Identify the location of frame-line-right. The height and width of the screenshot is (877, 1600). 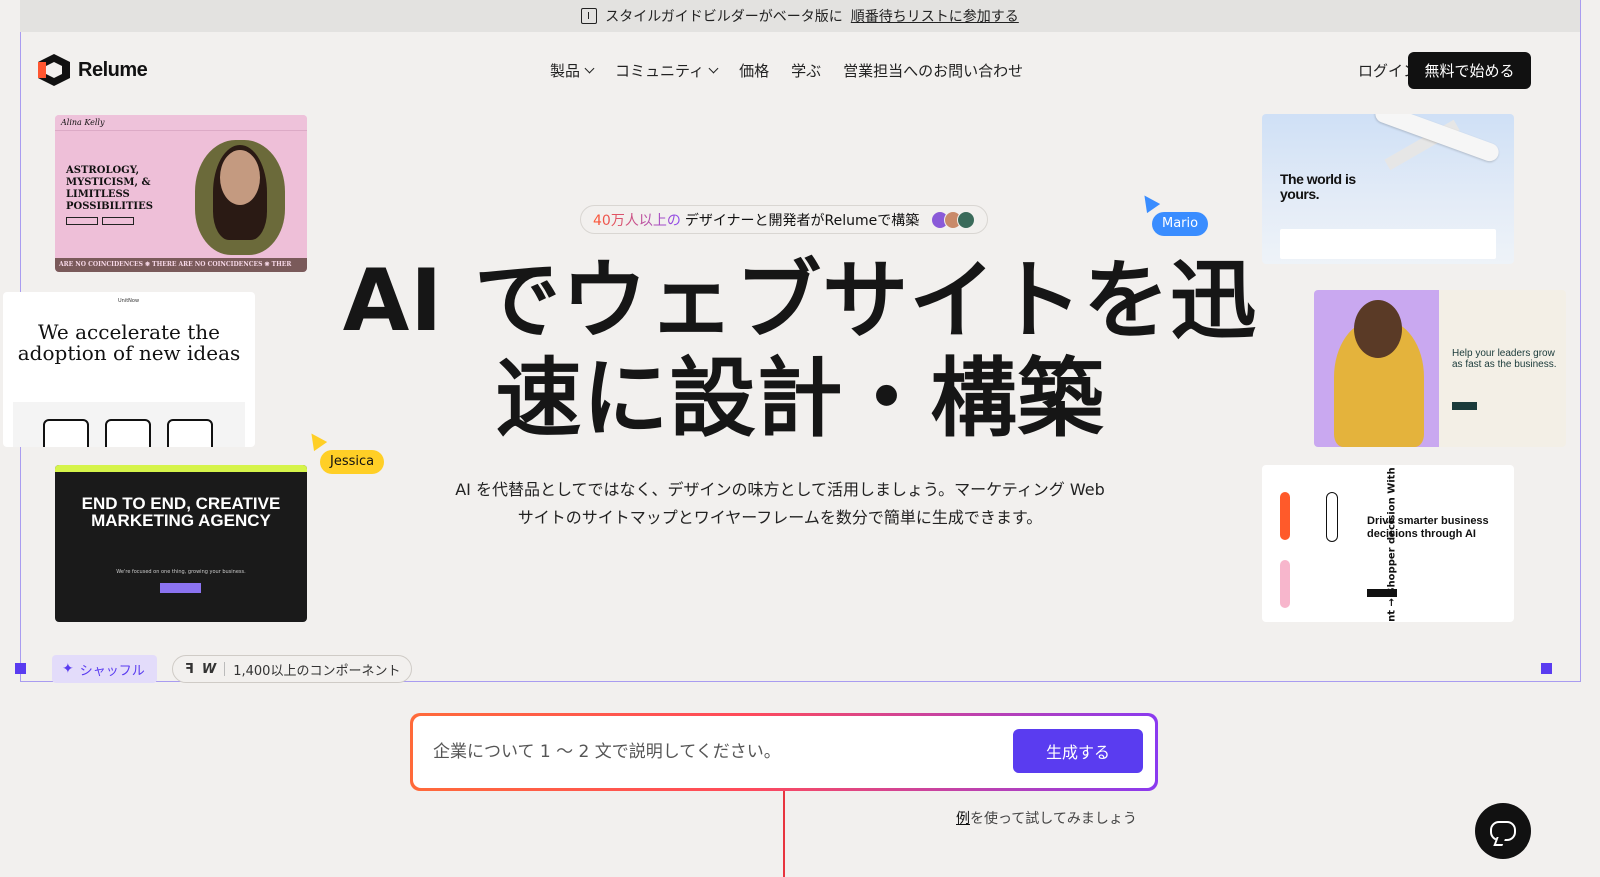
(1580, 341).